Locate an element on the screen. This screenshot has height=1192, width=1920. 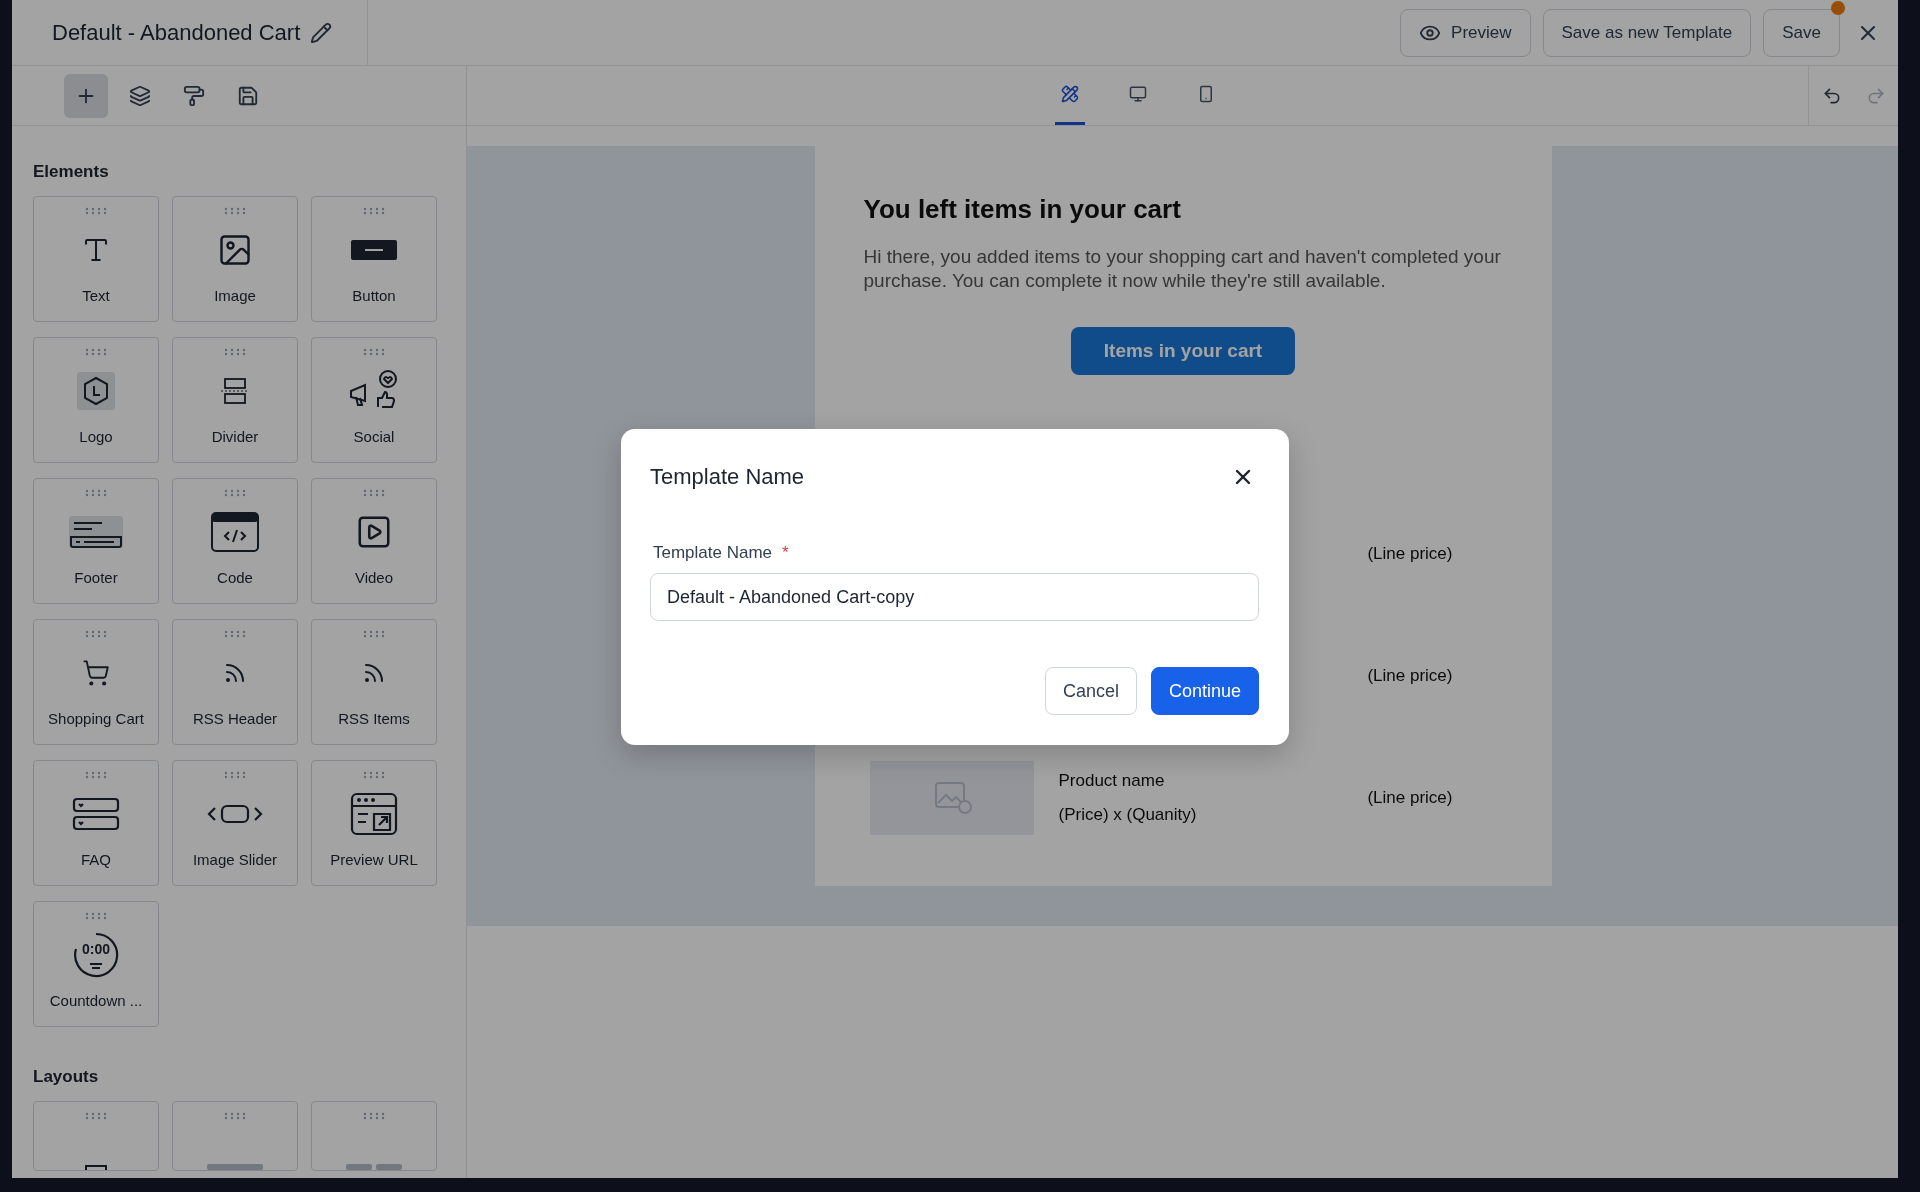
email-heading: You left items in your cart is located at coordinates (1022, 209).